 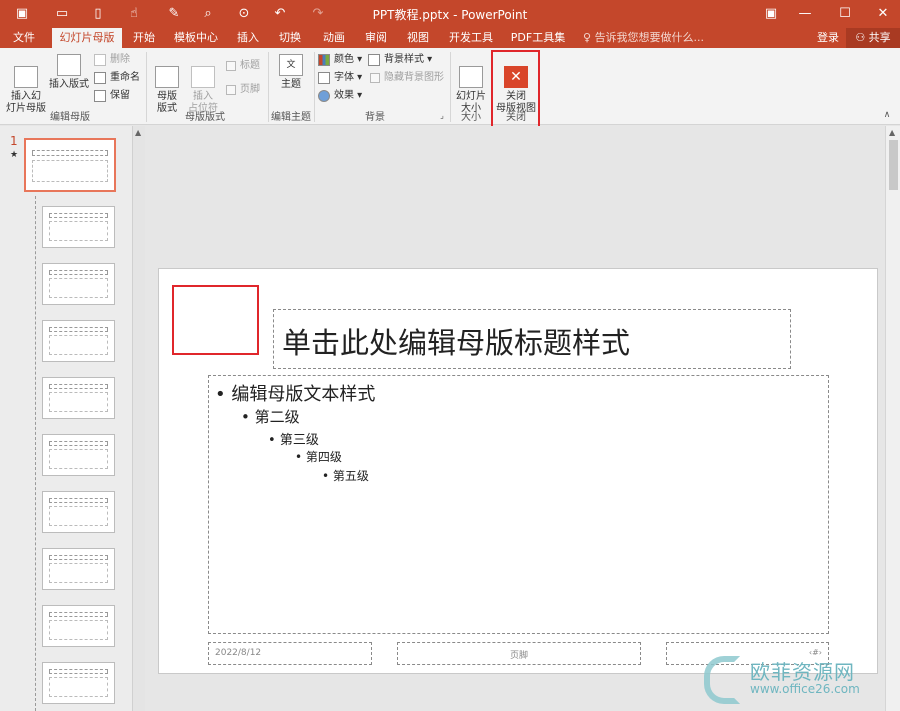 I want to click on theme-button: 文主题, so click(x=291, y=72).